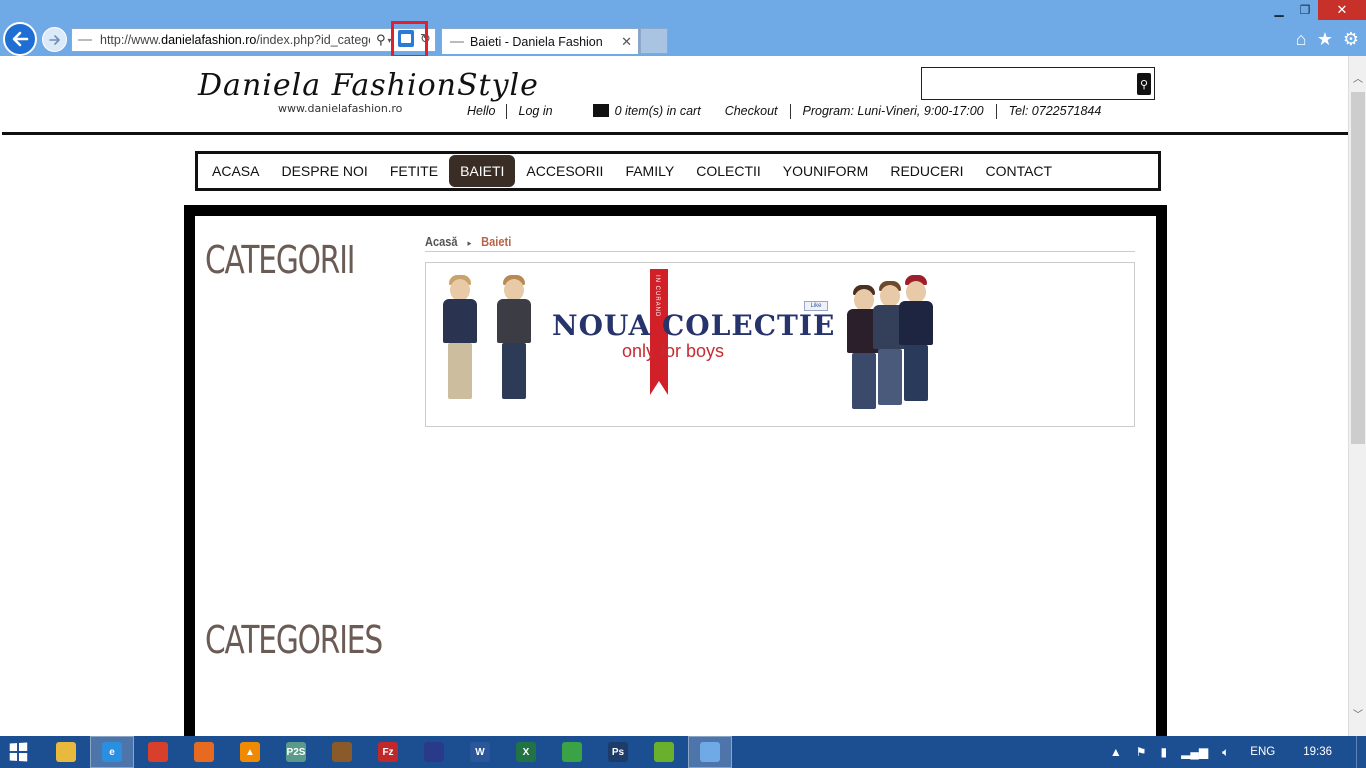 The height and width of the screenshot is (768, 1366). What do you see at coordinates (751, 111) in the screenshot?
I see `checkout-link: Checkout` at bounding box center [751, 111].